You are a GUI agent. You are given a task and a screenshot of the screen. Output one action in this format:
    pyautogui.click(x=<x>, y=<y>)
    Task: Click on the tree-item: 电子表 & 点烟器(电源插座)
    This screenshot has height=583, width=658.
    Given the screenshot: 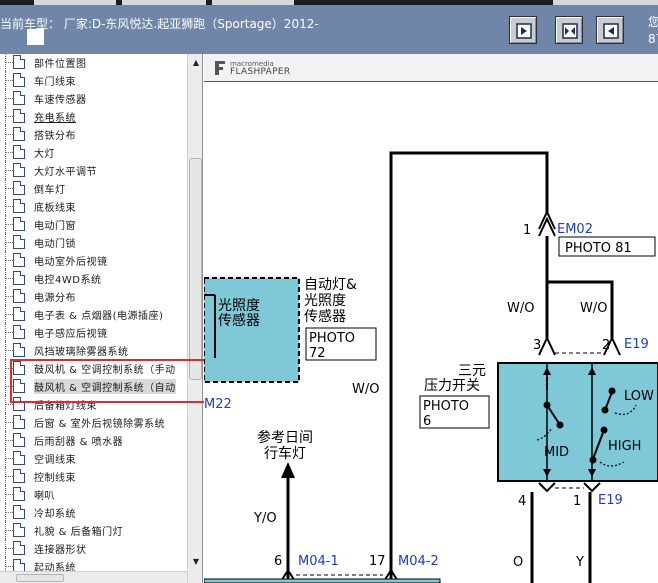 What is the action you would take?
    pyautogui.click(x=93, y=314)
    